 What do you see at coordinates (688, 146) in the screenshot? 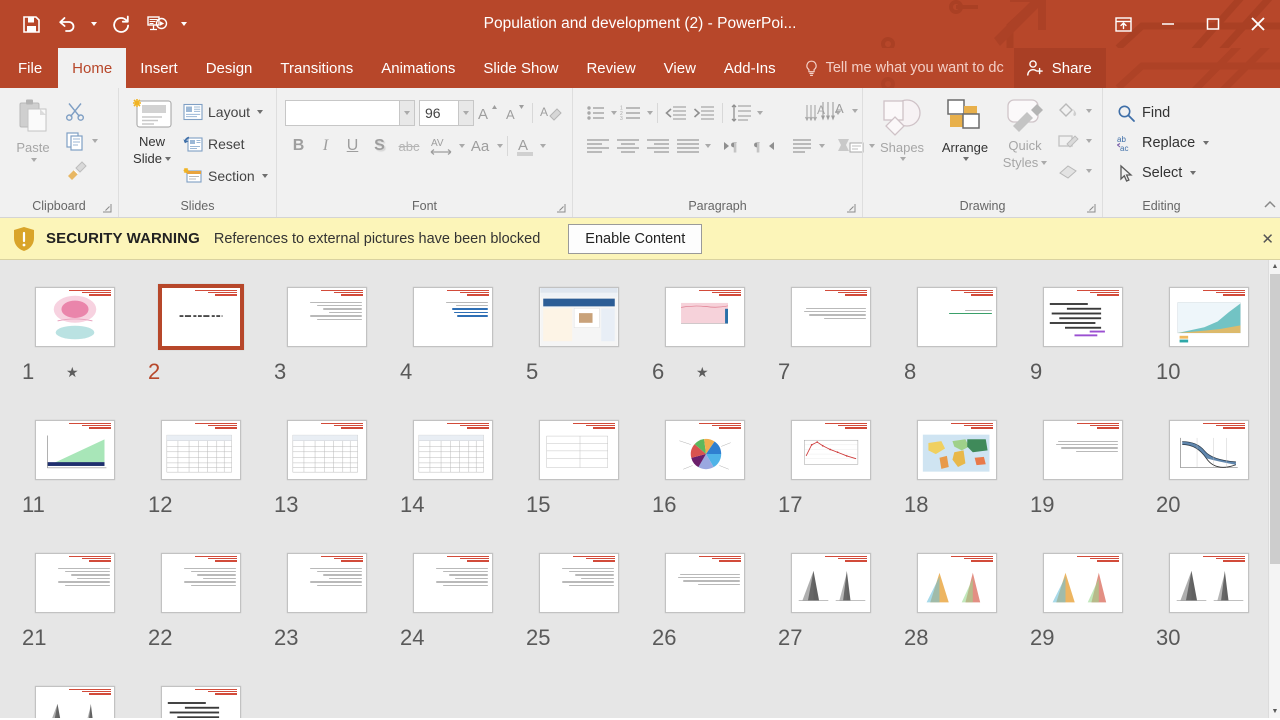
I see `justify-button` at bounding box center [688, 146].